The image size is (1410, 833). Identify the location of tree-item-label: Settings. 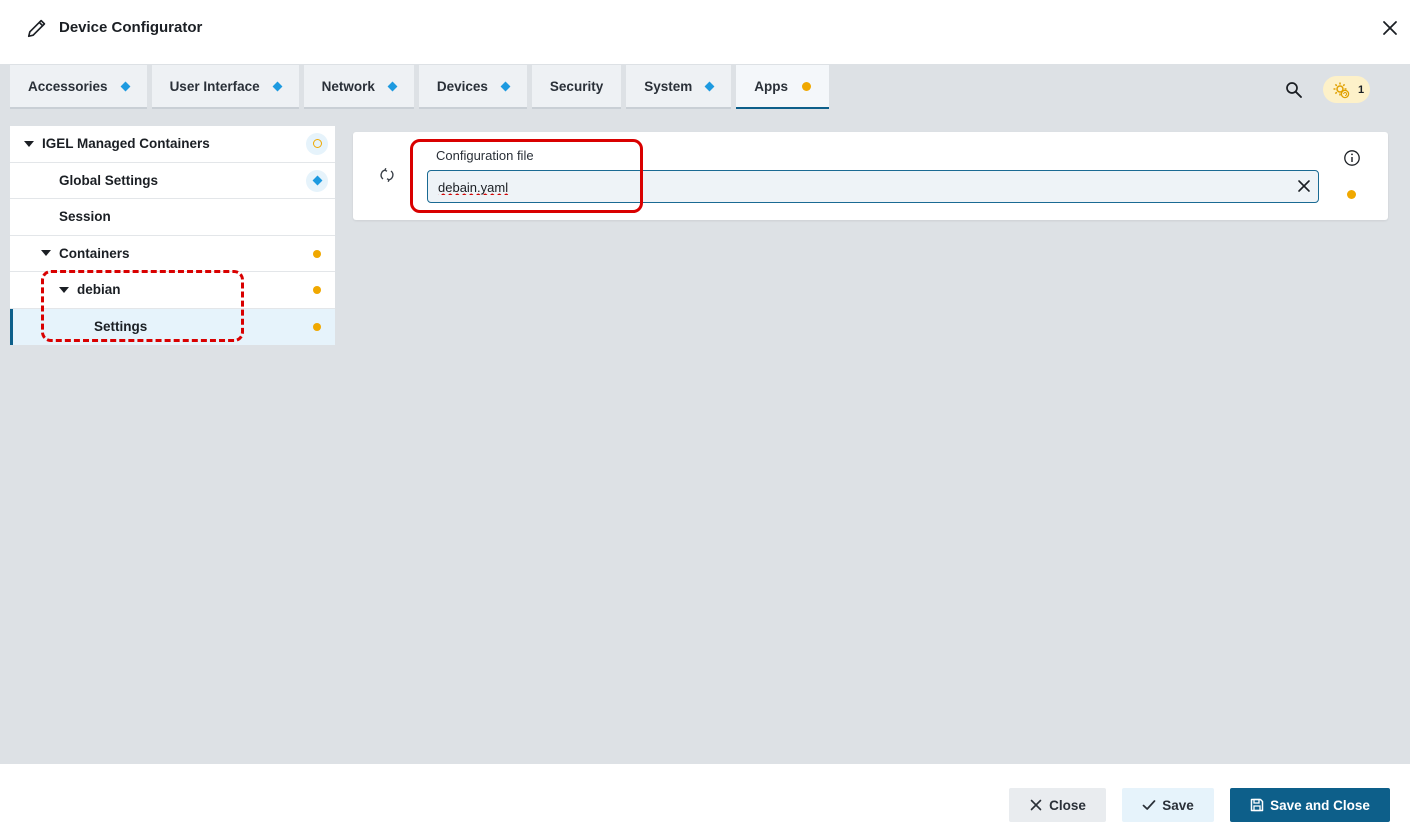
(121, 327).